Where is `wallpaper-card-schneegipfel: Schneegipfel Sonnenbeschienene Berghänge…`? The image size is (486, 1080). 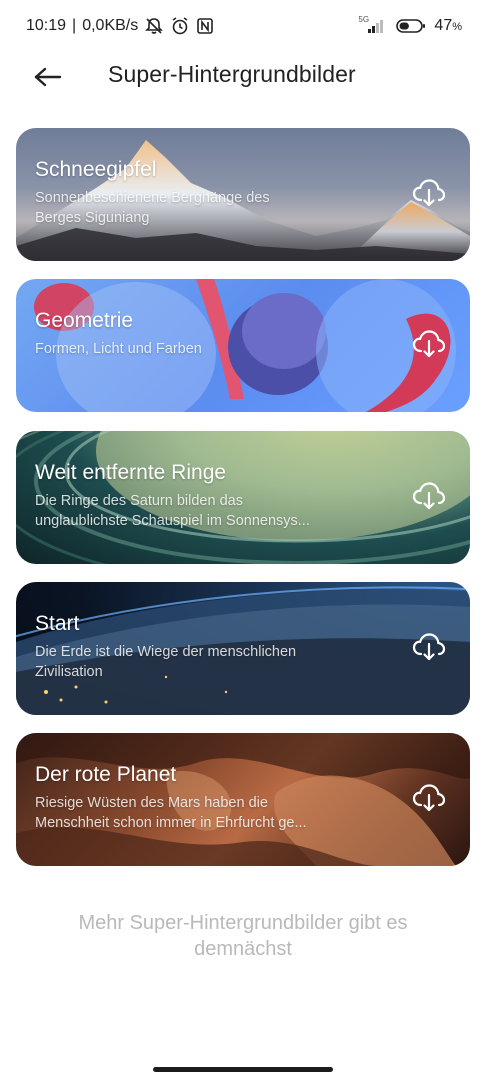 wallpaper-card-schneegipfel: Schneegipfel Sonnenbeschienene Berghänge… is located at coordinates (243, 194).